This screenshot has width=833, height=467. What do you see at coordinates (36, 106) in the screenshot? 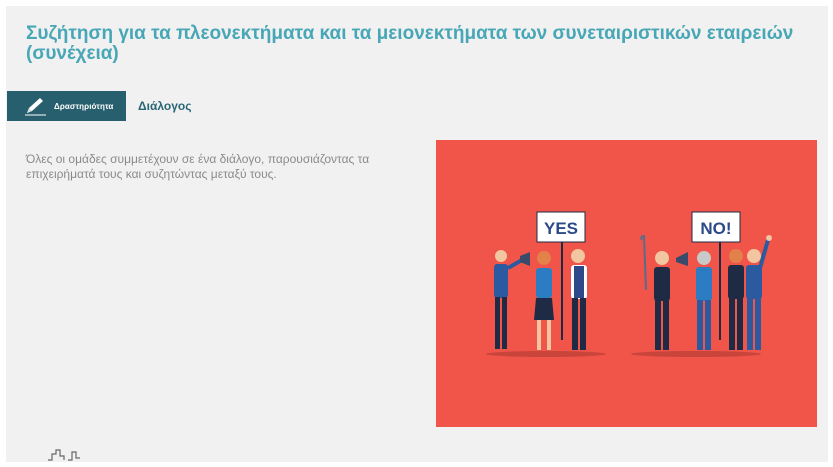
I see `pencil-icon` at bounding box center [36, 106].